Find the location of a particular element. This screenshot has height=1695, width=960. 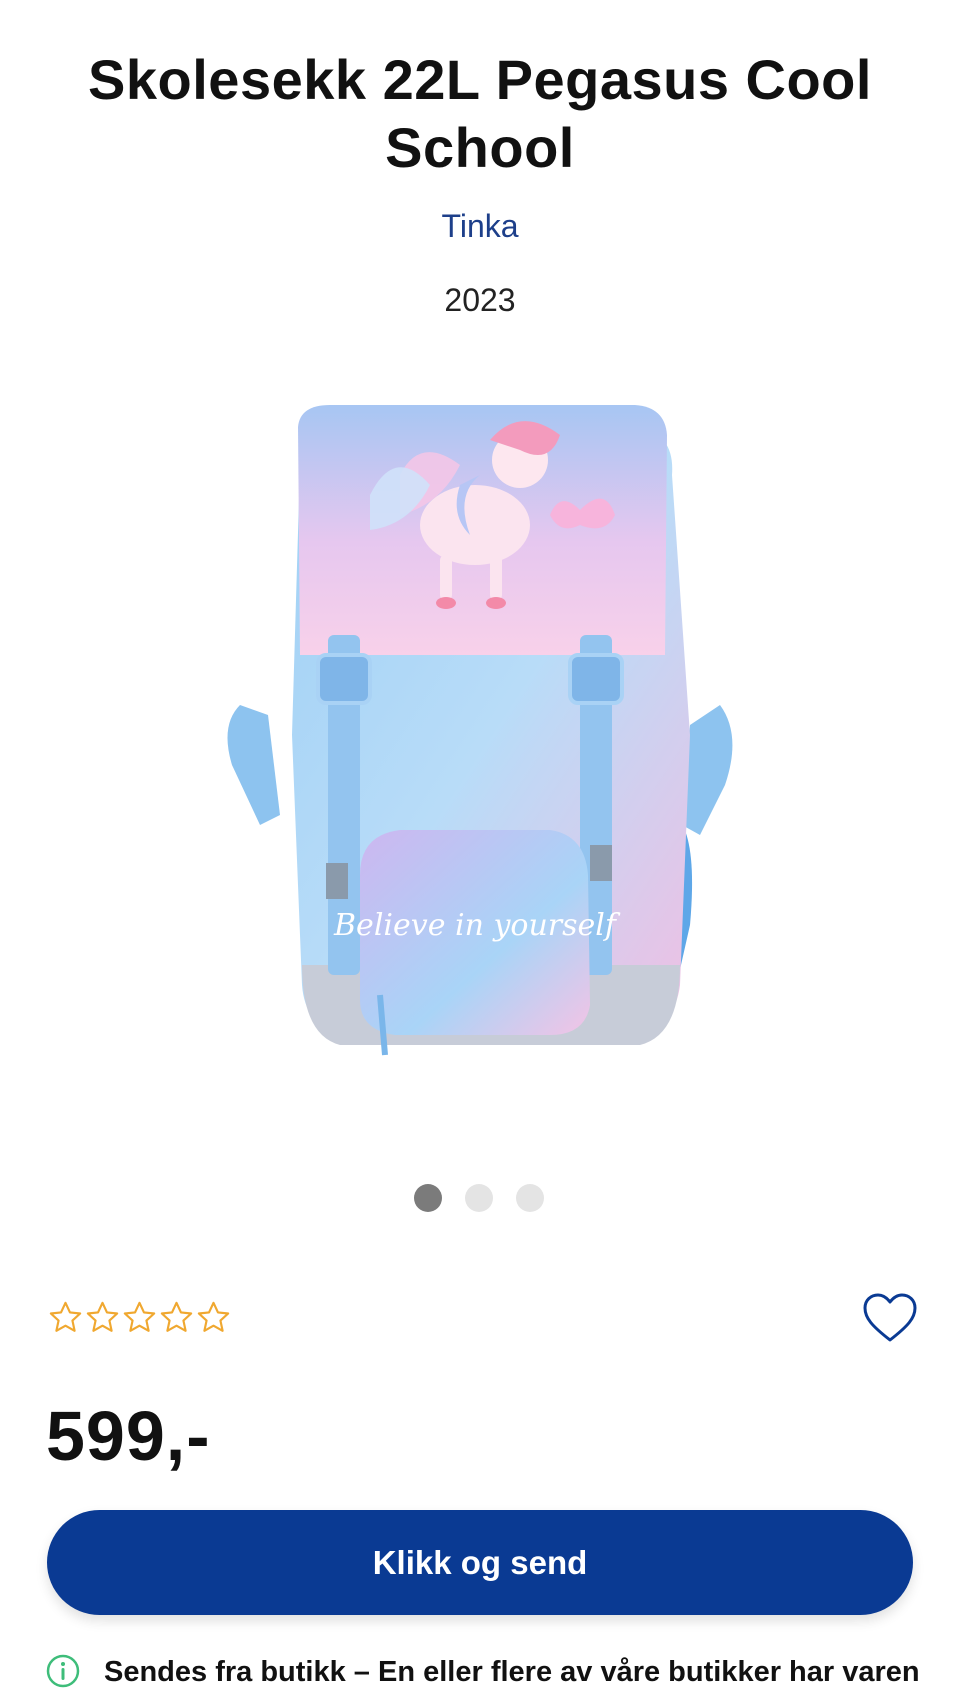

product-title: Skolesekk 22L Pegasus Cool School is located at coordinates (480, 113).